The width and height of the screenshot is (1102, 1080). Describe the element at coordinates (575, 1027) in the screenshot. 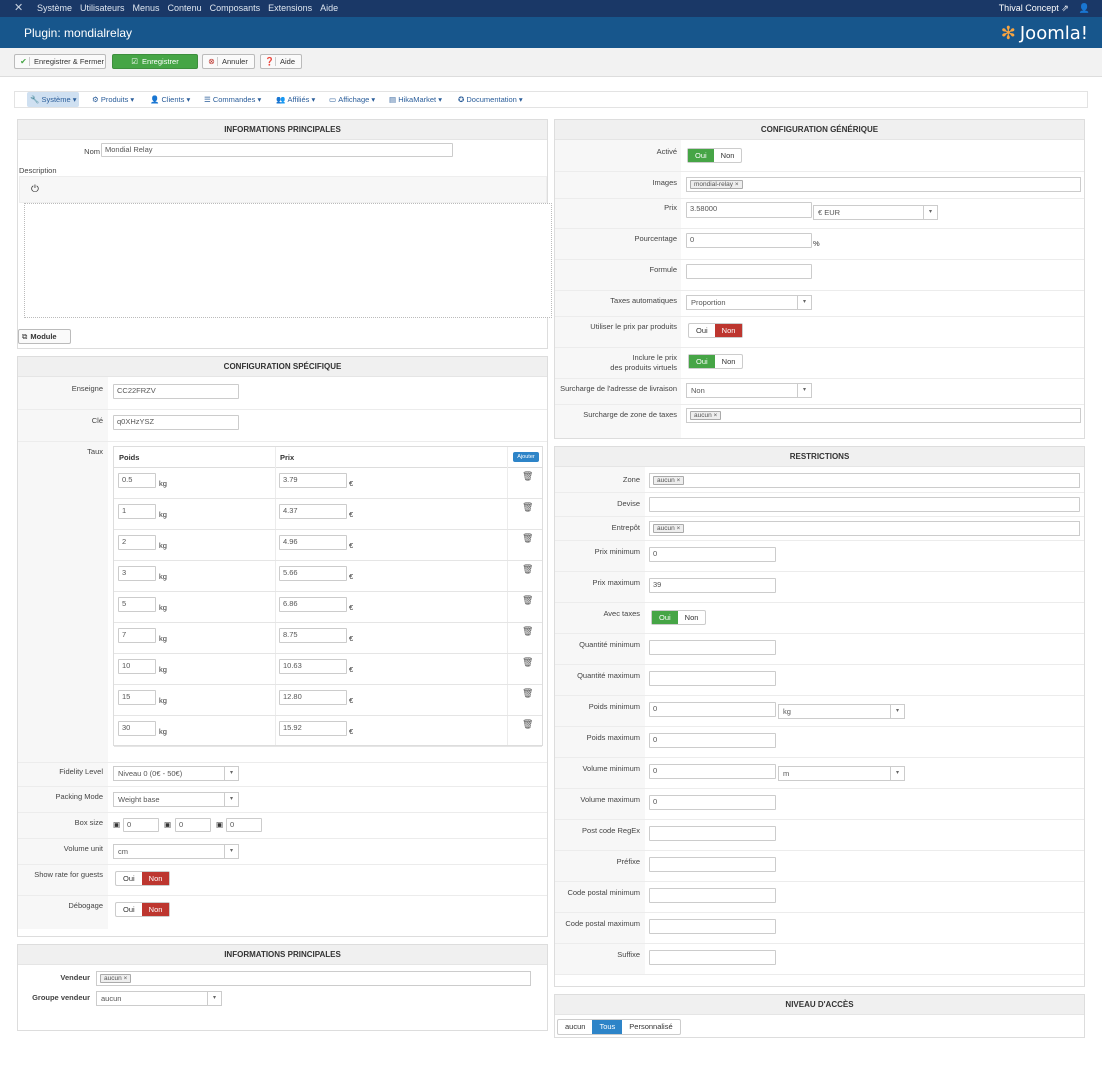

I see `access-aucun: aucun` at that location.